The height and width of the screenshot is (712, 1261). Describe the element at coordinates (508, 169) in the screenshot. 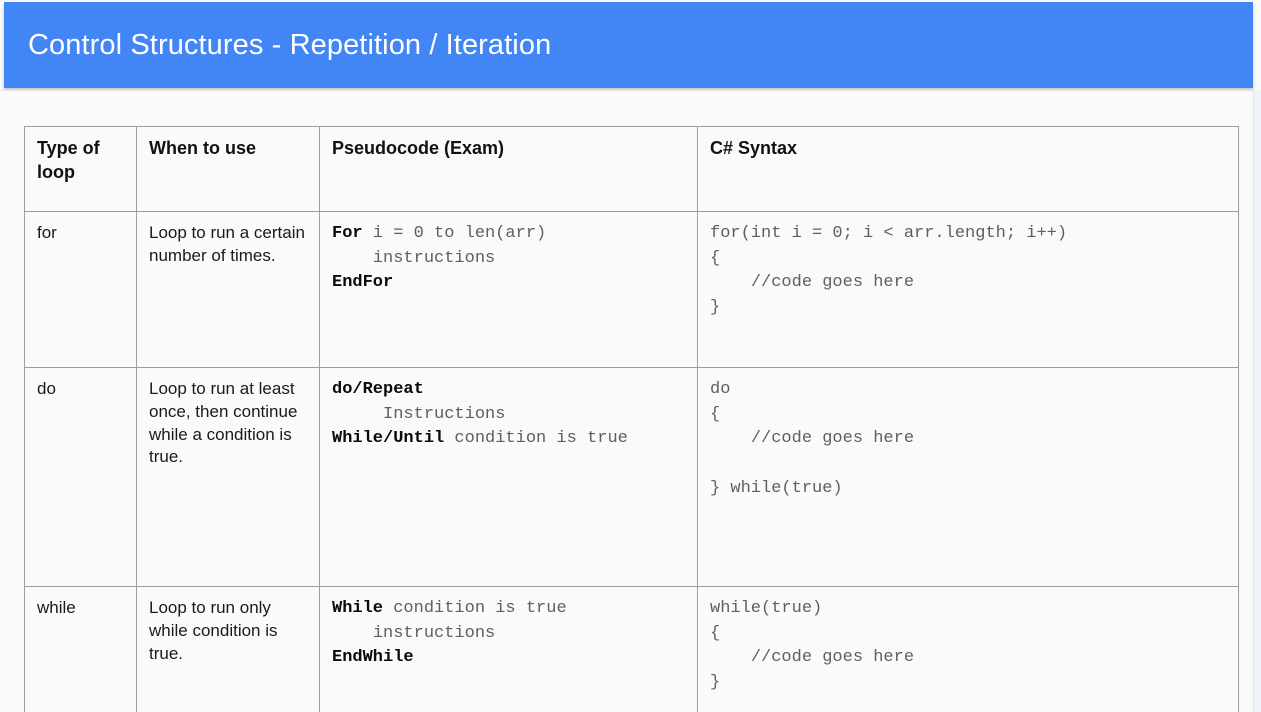

I see `column-header-pseudocode: Pseudocode (Exam)` at that location.